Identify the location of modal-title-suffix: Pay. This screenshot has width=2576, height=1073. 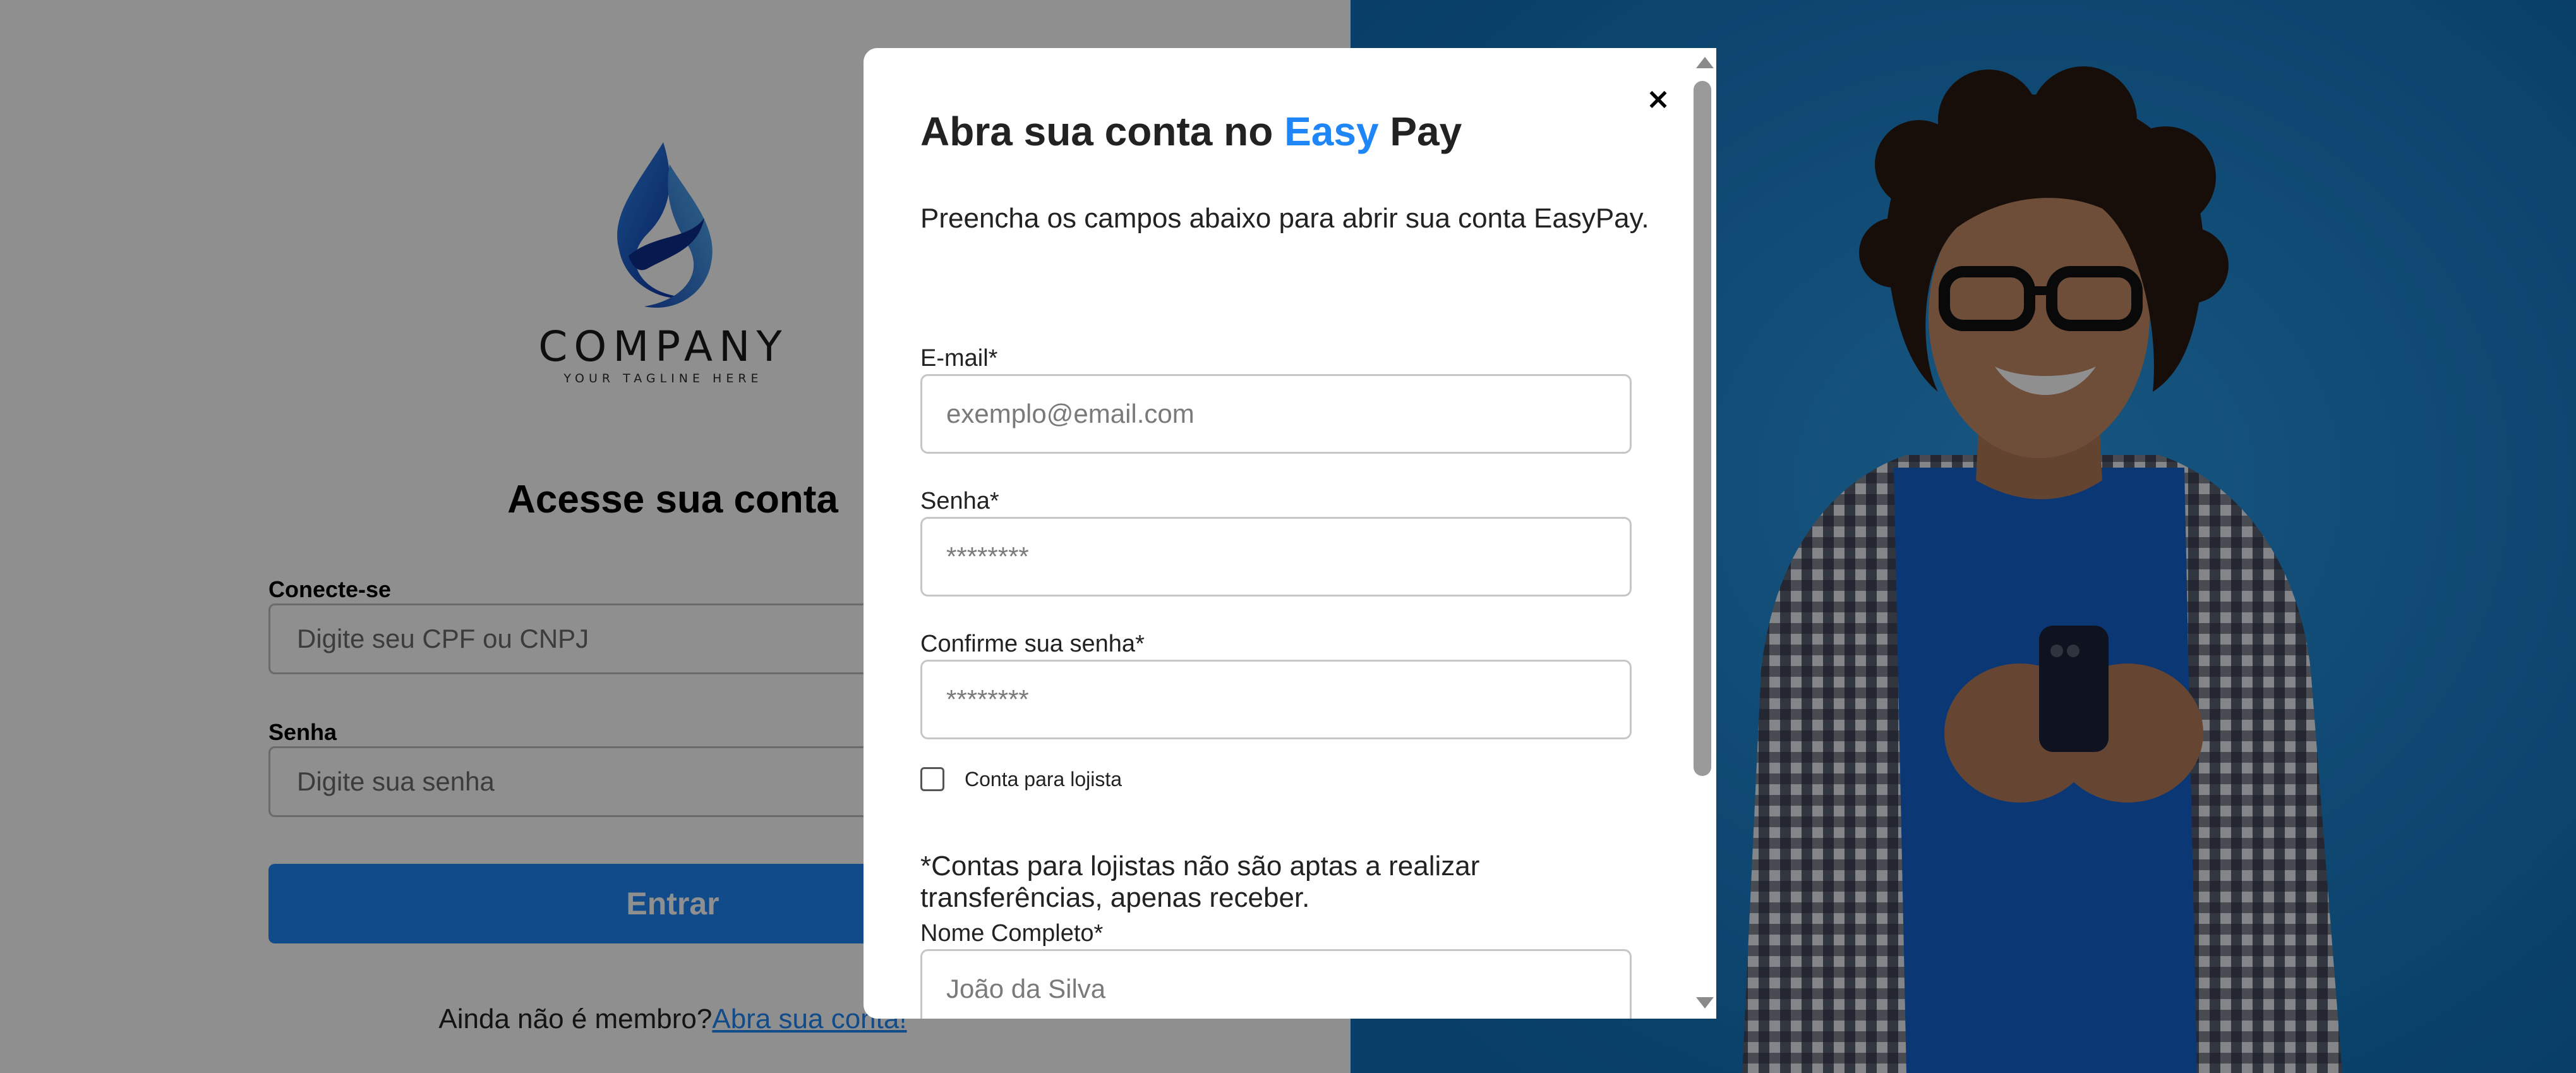
(1420, 131).